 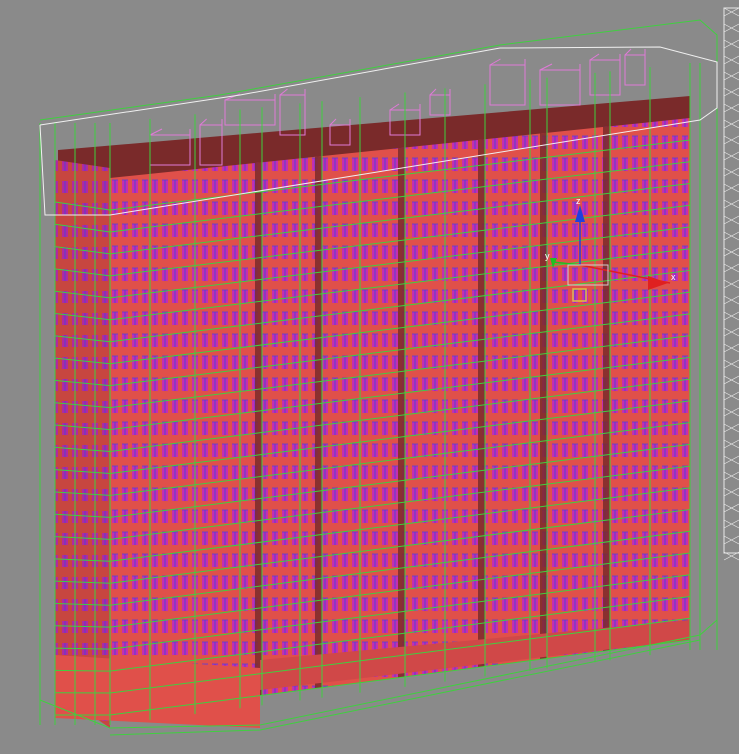 What do you see at coordinates (578, 201) in the screenshot?
I see `z-axis-label: z` at bounding box center [578, 201].